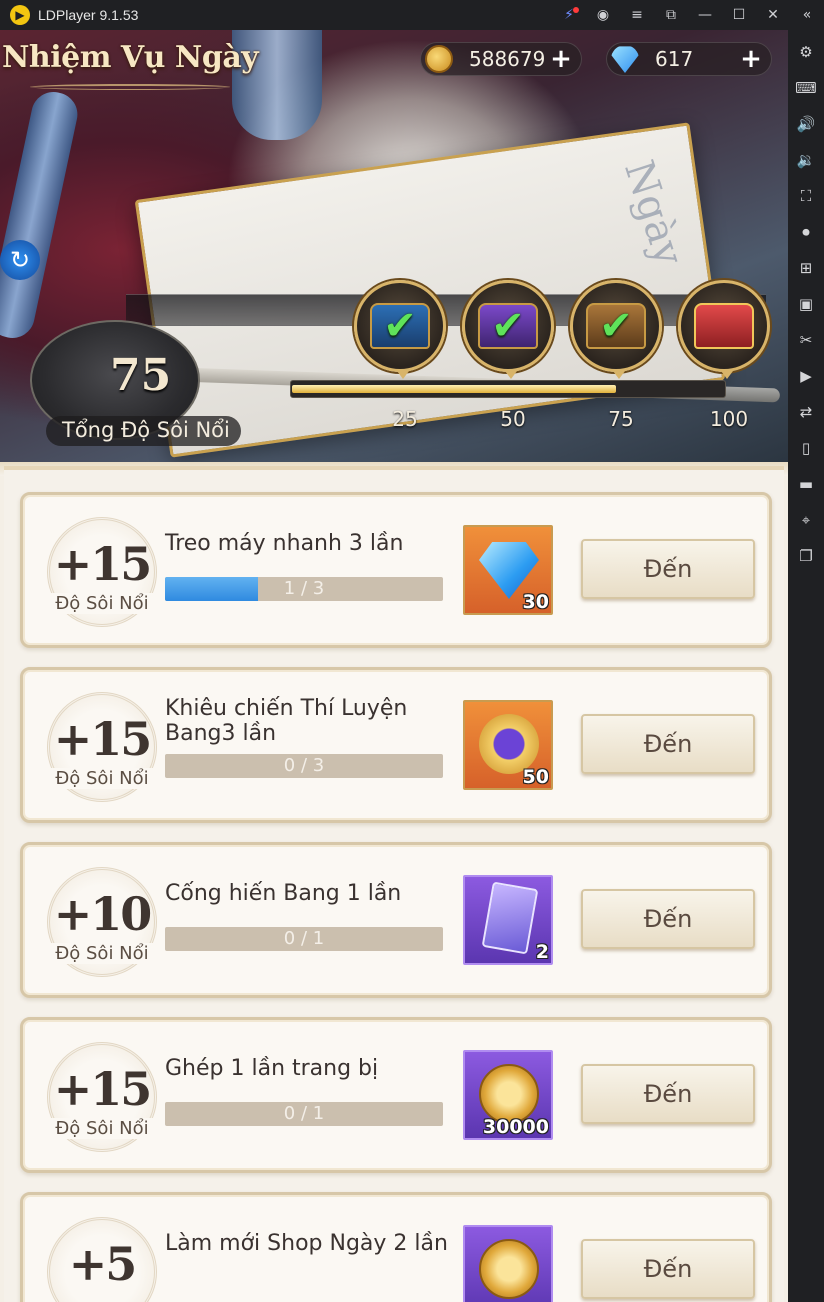 This screenshot has height=1302, width=824. I want to click on close-button: ✕, so click(773, 15).